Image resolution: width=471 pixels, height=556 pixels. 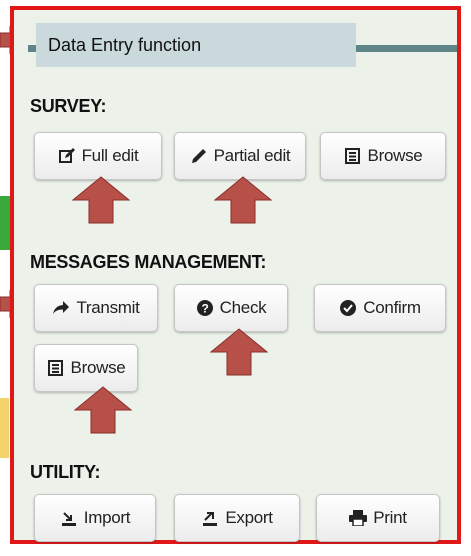 I want to click on partial-edit-label: Partial edit, so click(x=252, y=155).